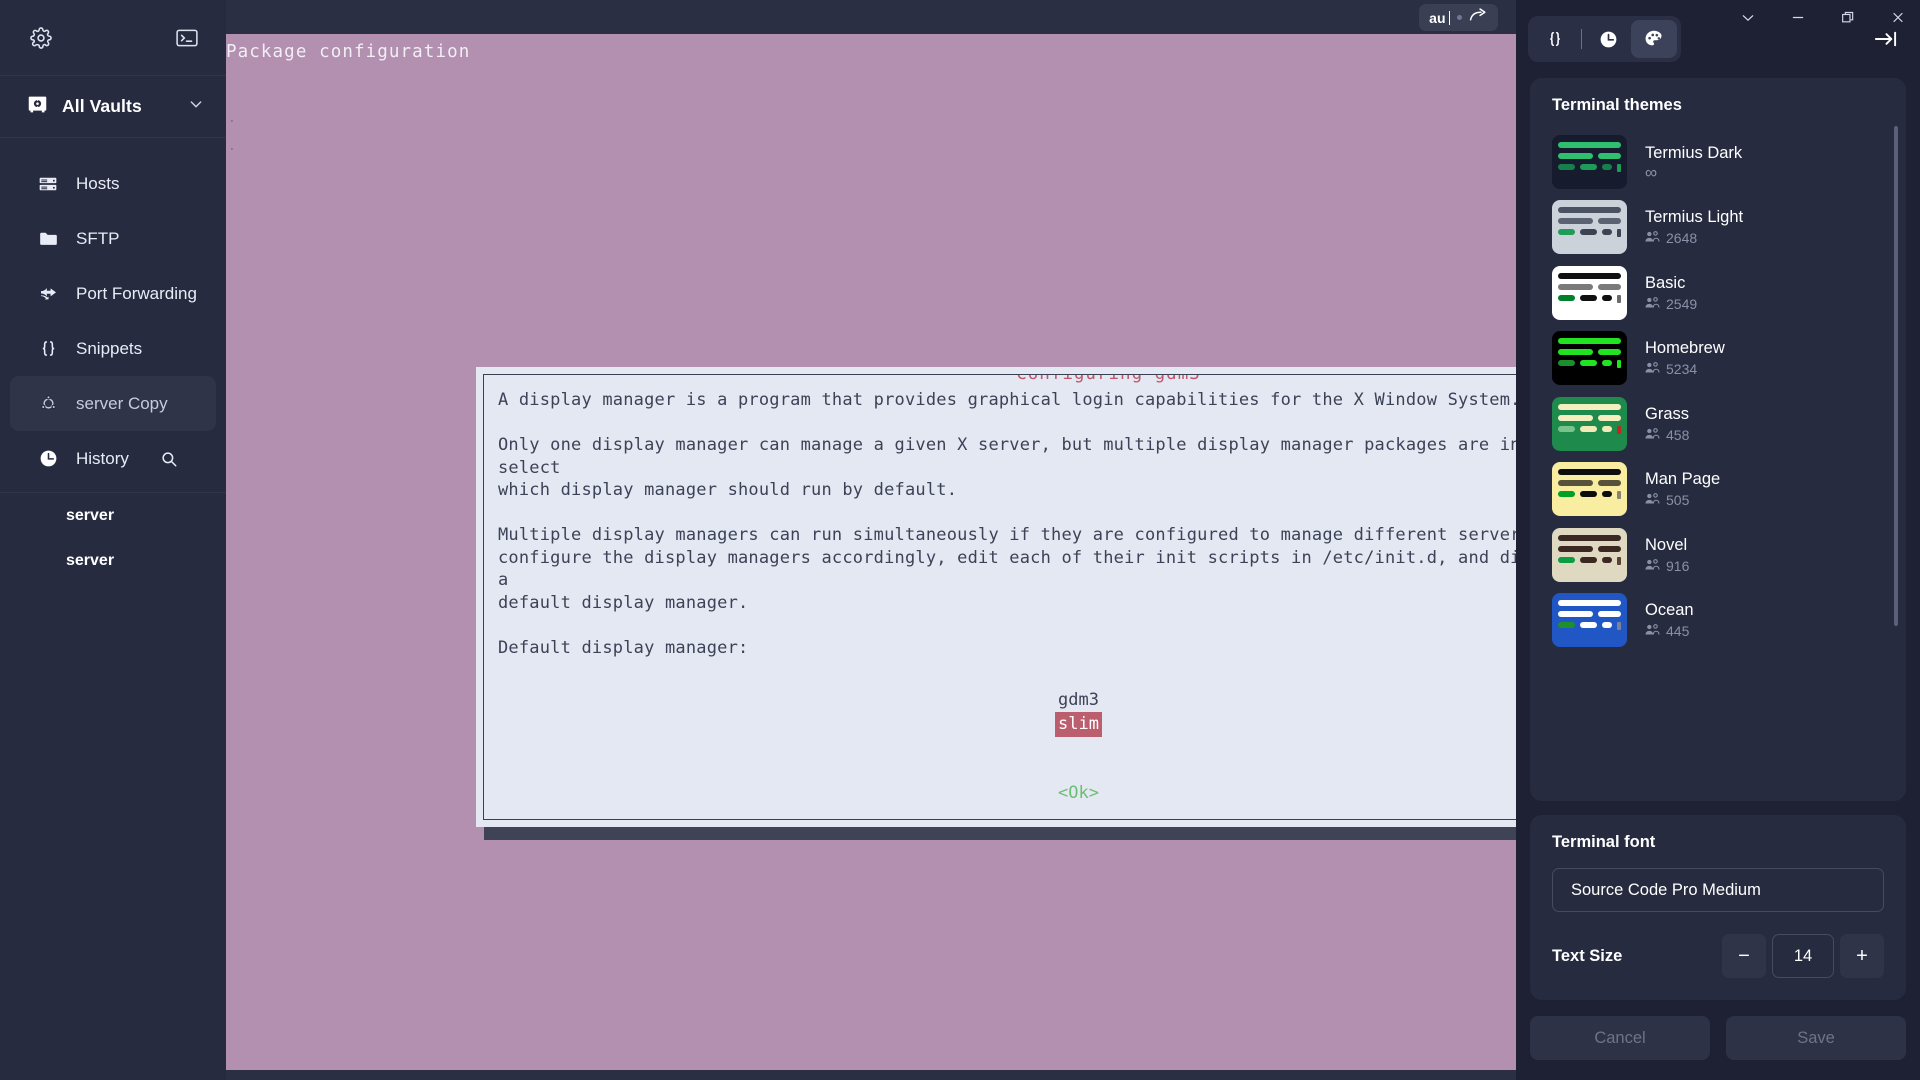 The height and width of the screenshot is (1080, 1920). Describe the element at coordinates (1803, 956) in the screenshot. I see `text-size-value: 14` at that location.